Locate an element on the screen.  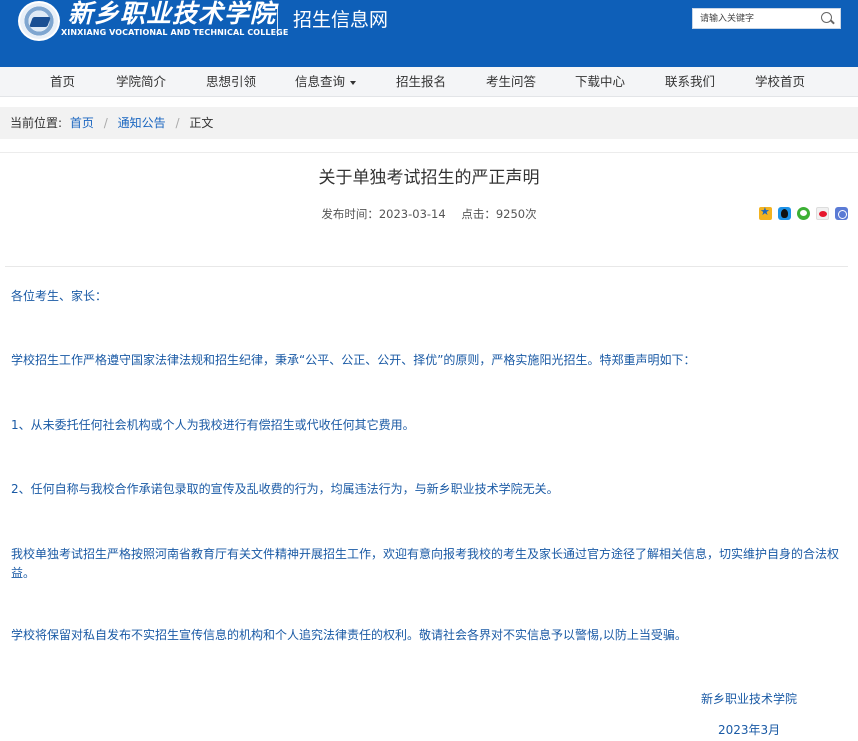
qzone-share-icon is located at coordinates (765, 212).